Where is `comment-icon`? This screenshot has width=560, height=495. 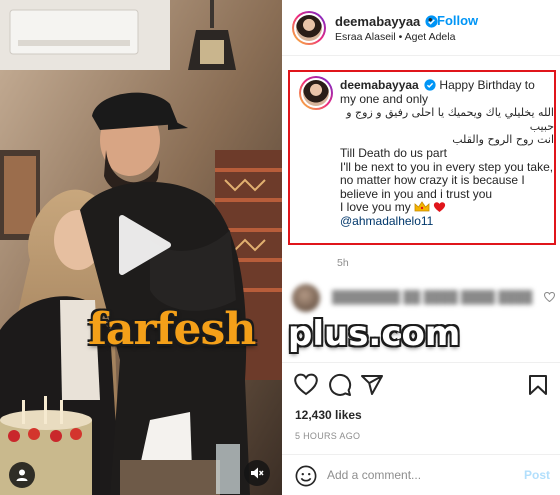
comment-icon is located at coordinates (340, 385).